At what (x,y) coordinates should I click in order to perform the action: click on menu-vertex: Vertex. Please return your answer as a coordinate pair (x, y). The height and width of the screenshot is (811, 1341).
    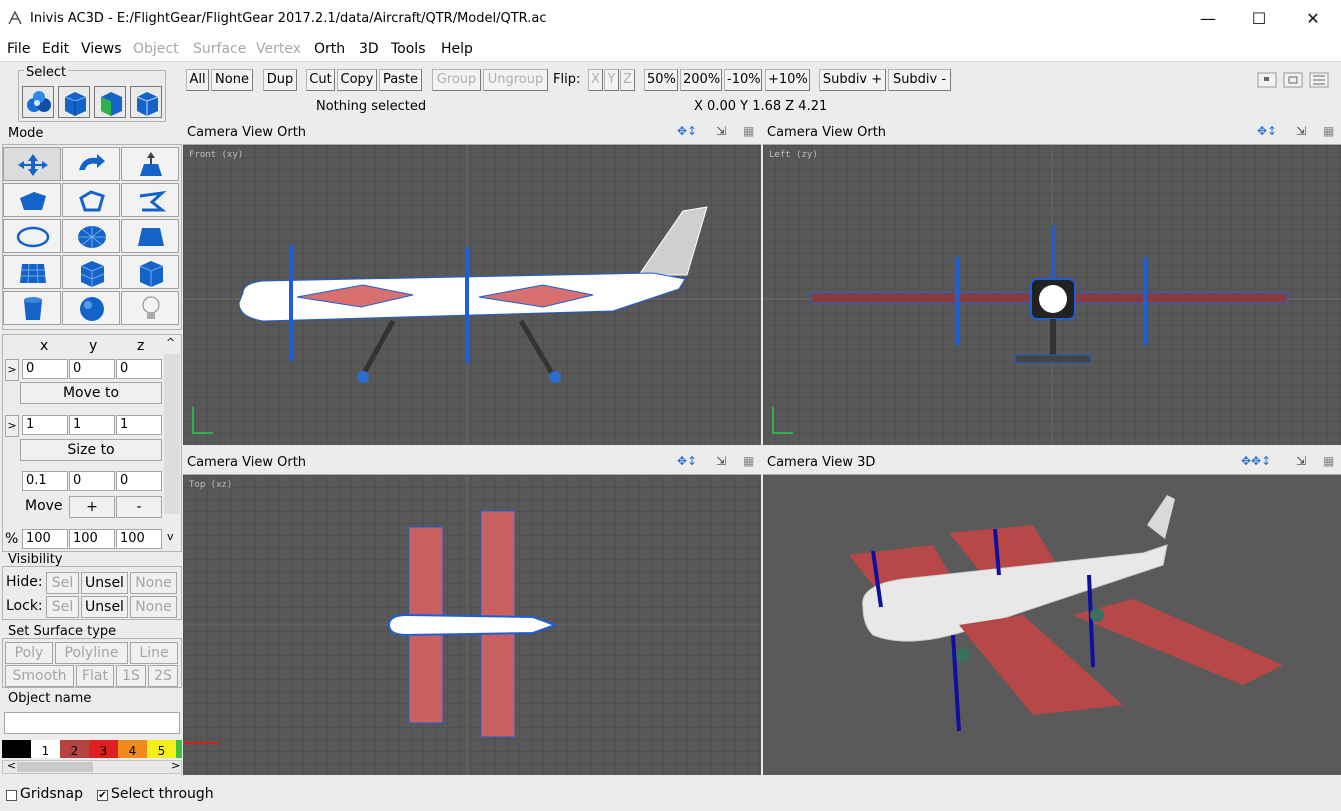
    Looking at the image, I should click on (278, 49).